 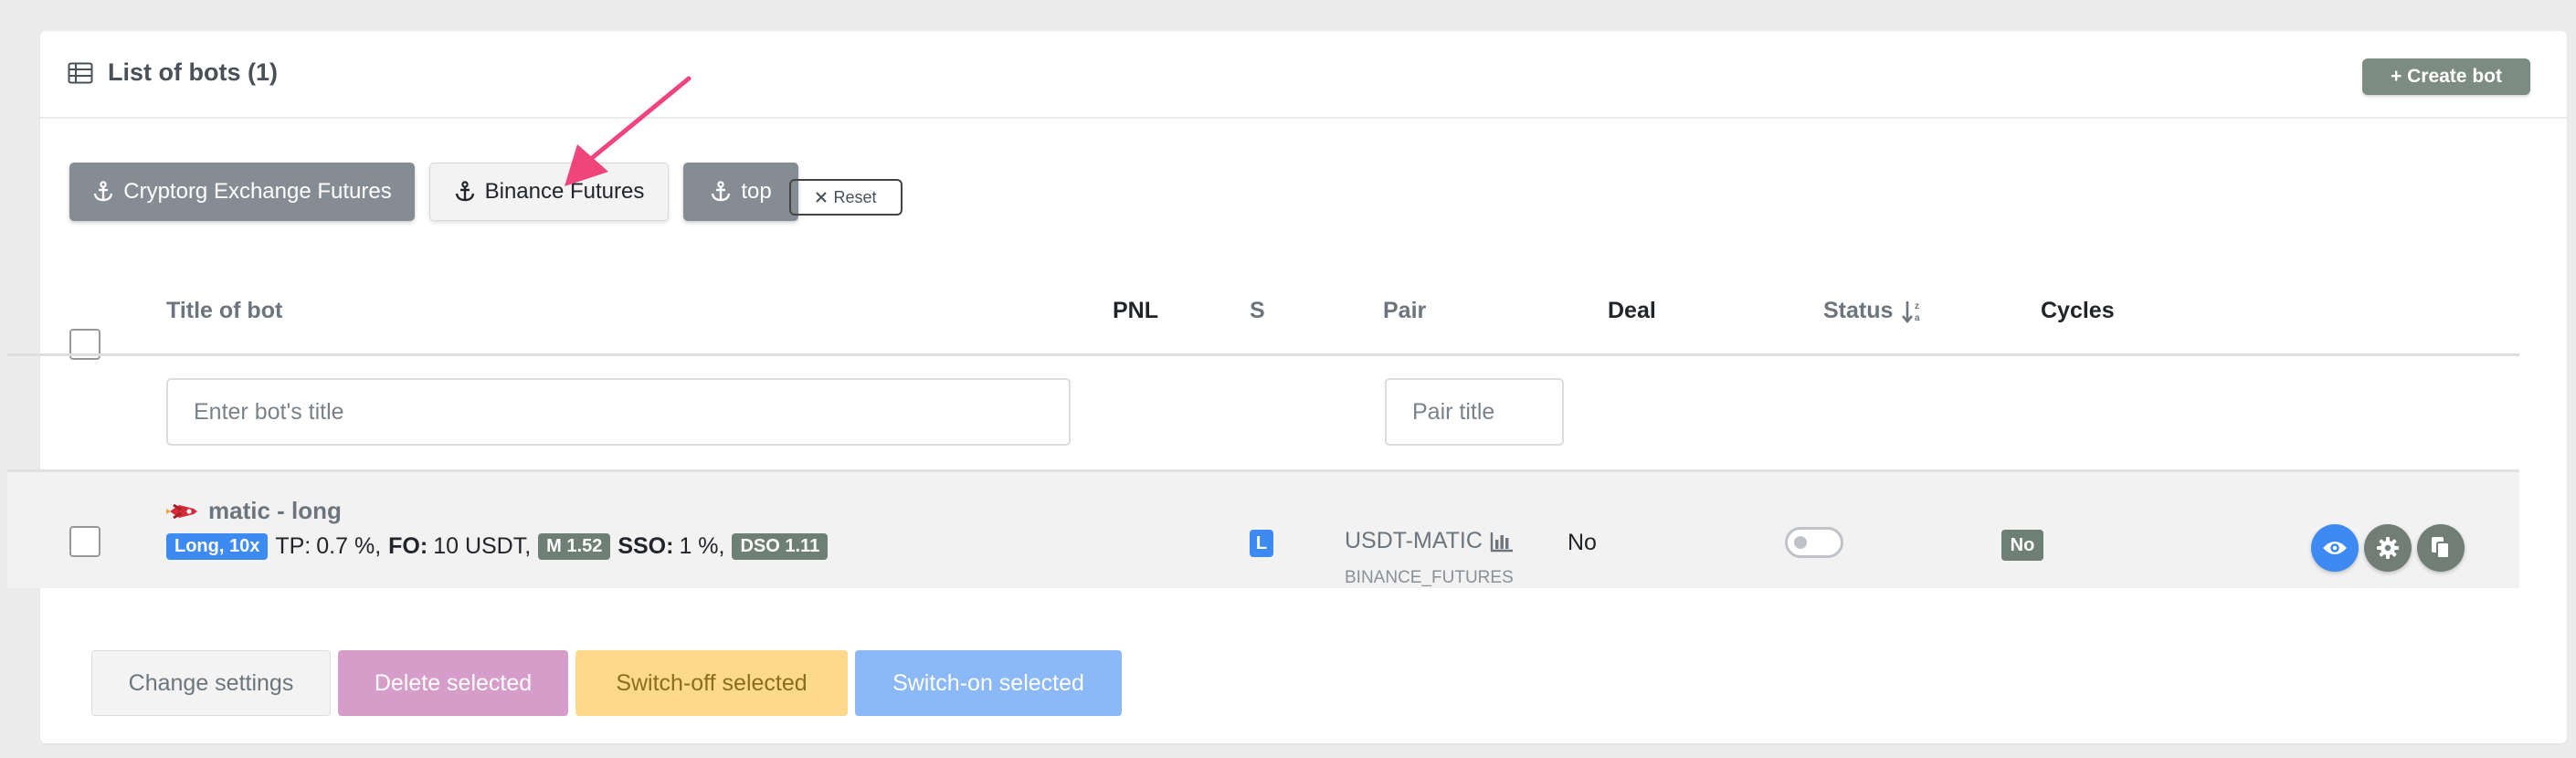 I want to click on eye-icon, so click(x=2335, y=548).